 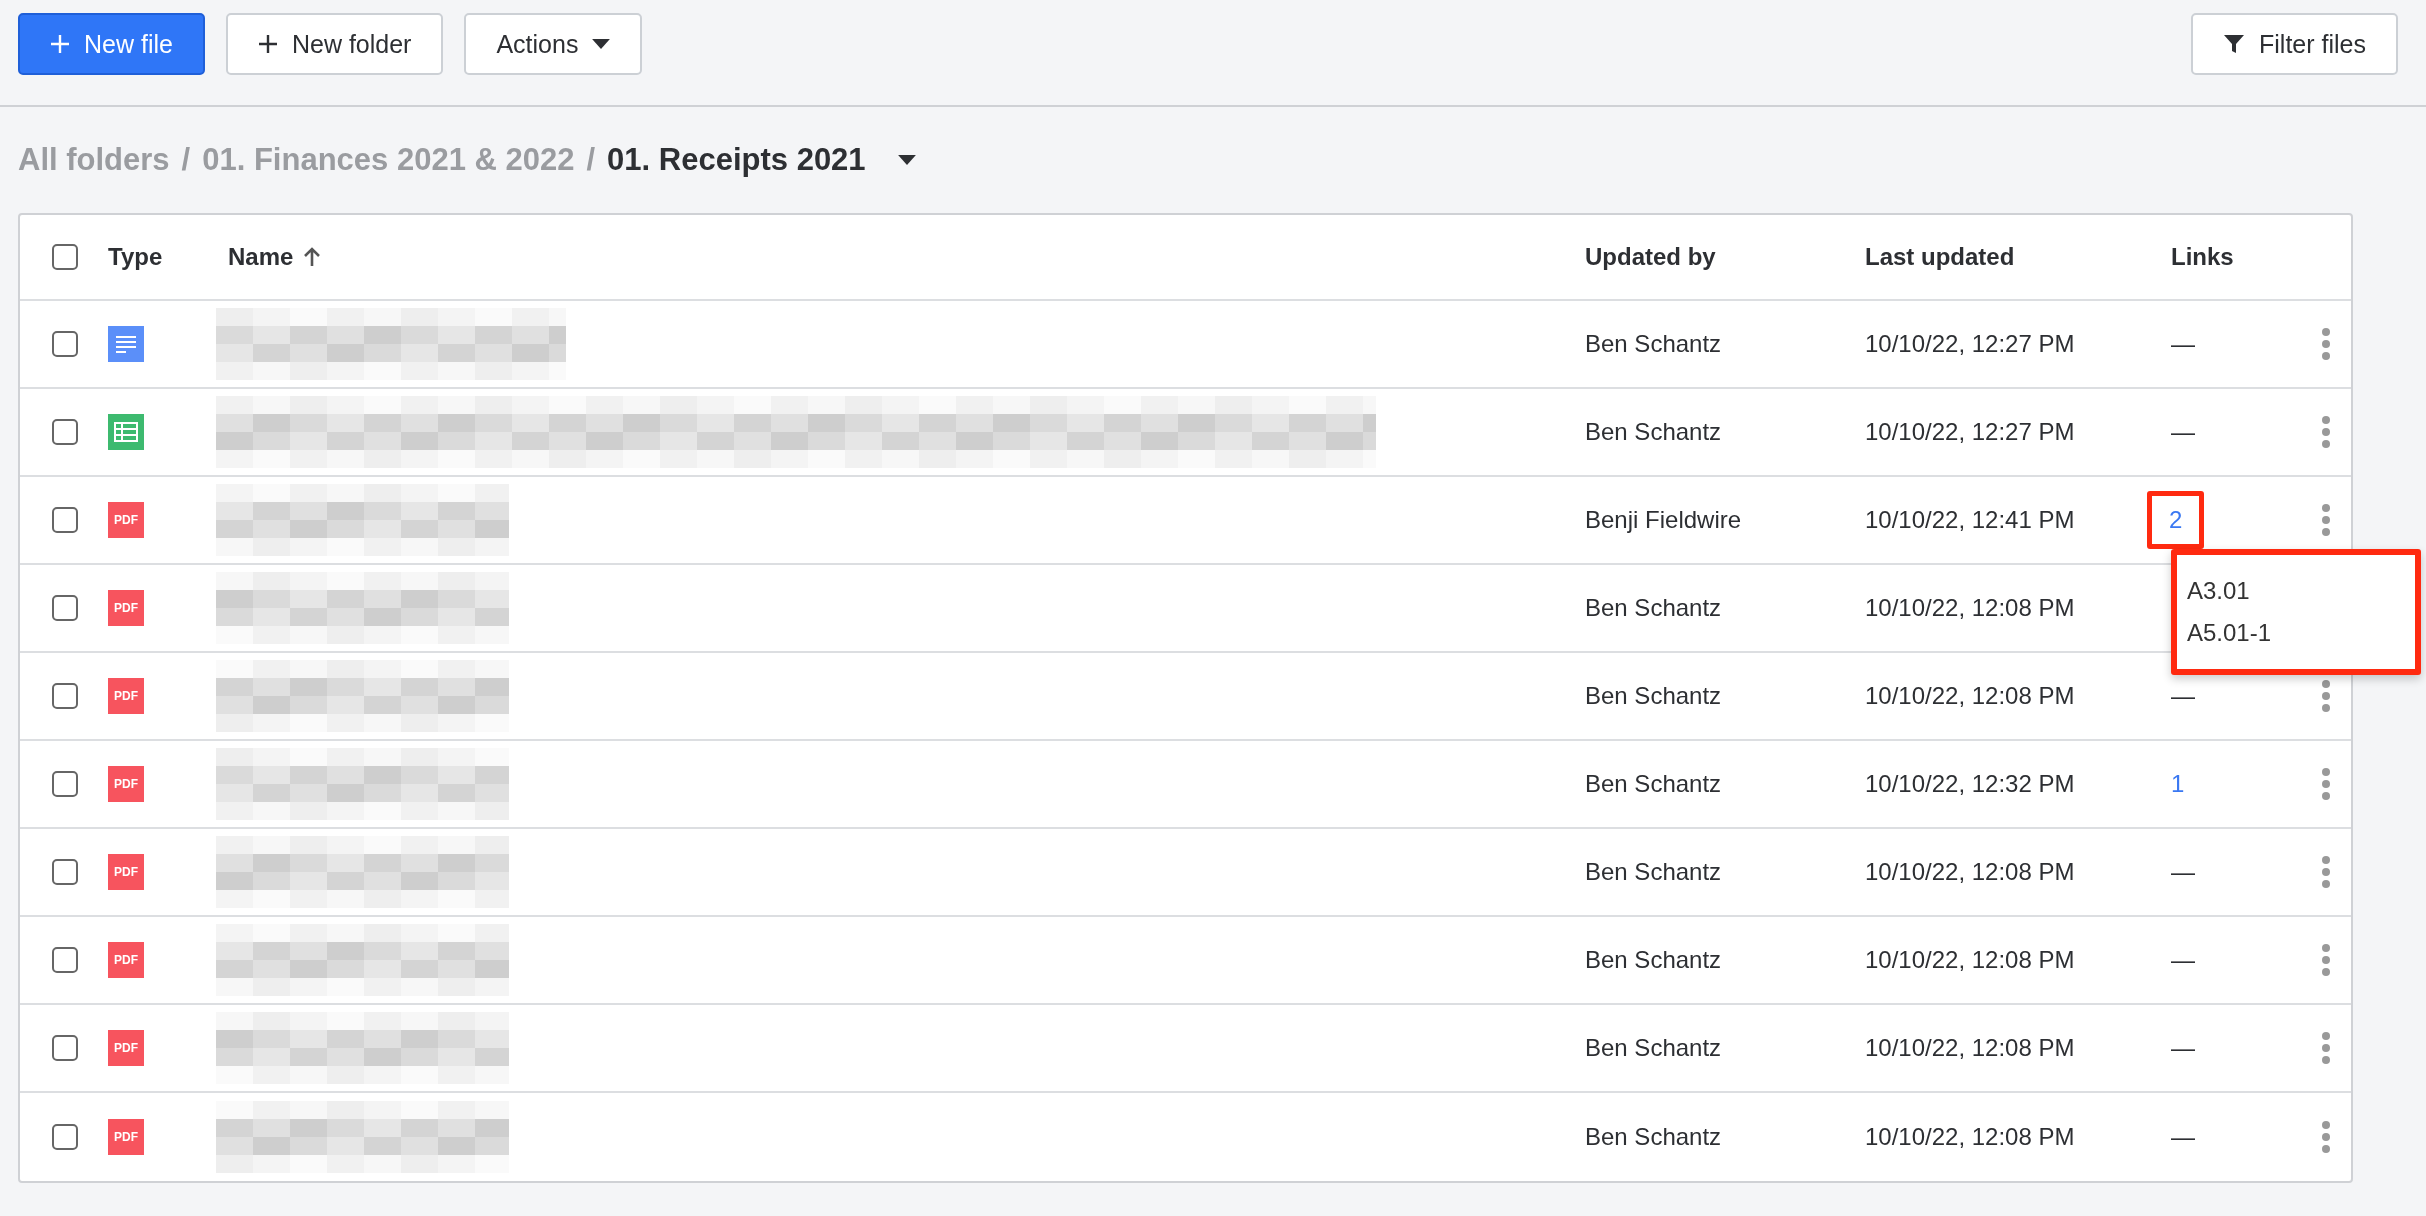 I want to click on table-cell: 10/10/22, 12:41 PM, so click(x=1970, y=520).